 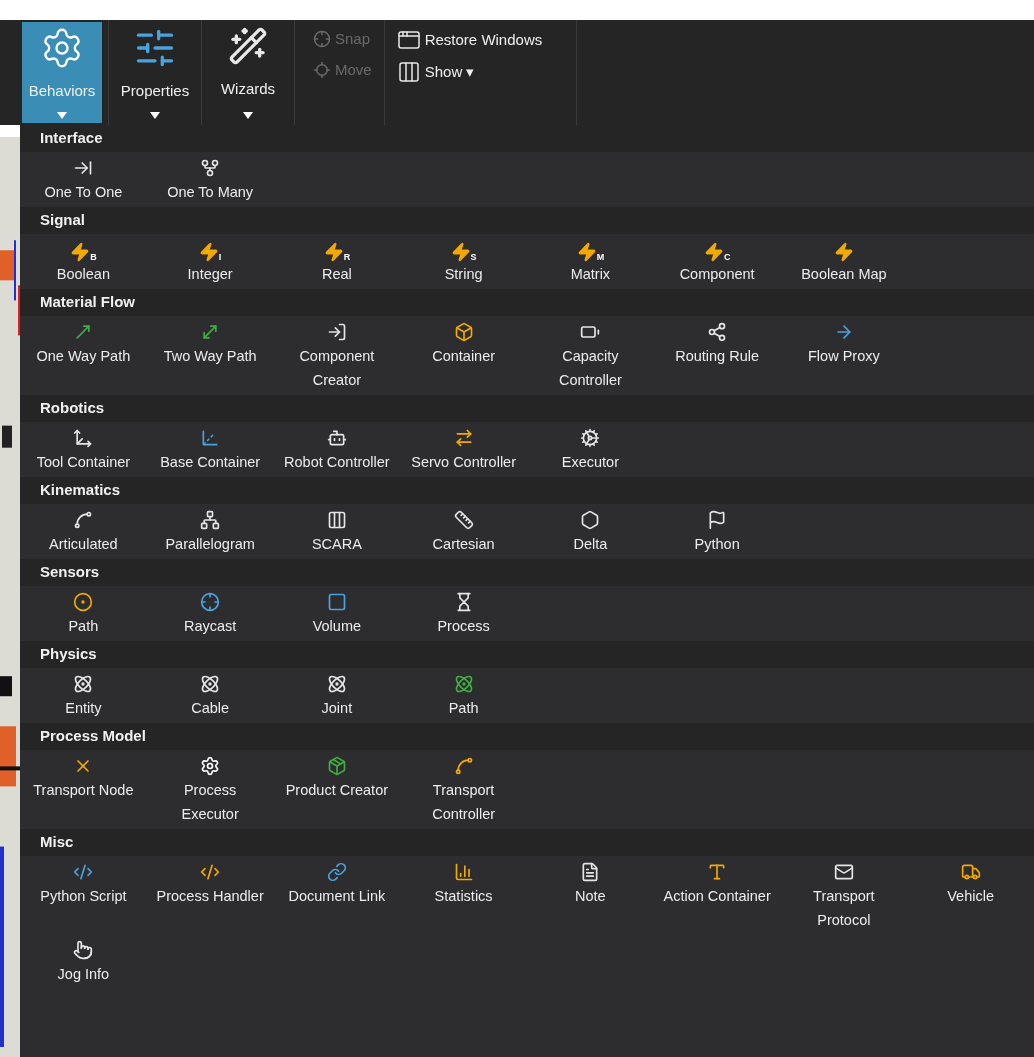 What do you see at coordinates (408, 72) in the screenshot?
I see `panels-icon` at bounding box center [408, 72].